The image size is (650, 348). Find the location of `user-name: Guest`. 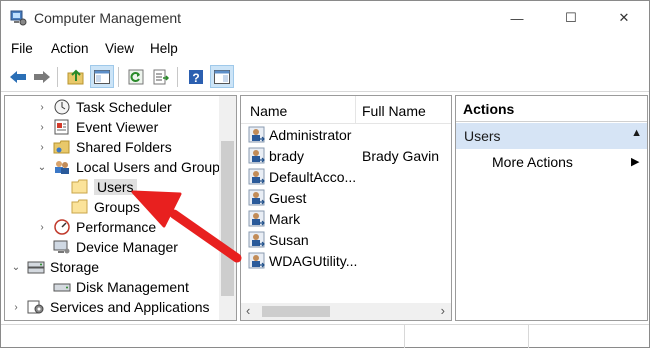

user-name: Guest is located at coordinates (288, 197).